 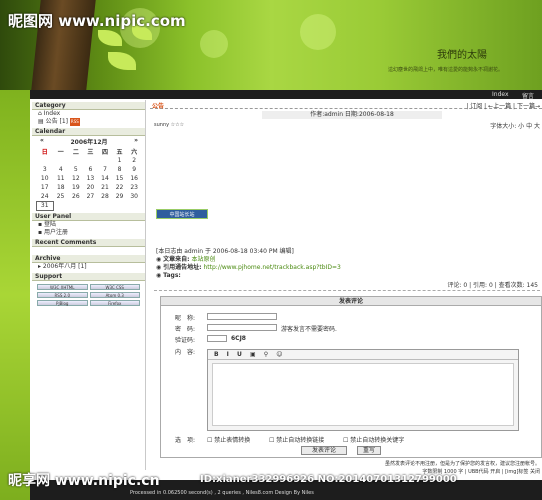 I want to click on tags-line: ◉ Tags:, so click(x=168, y=275).